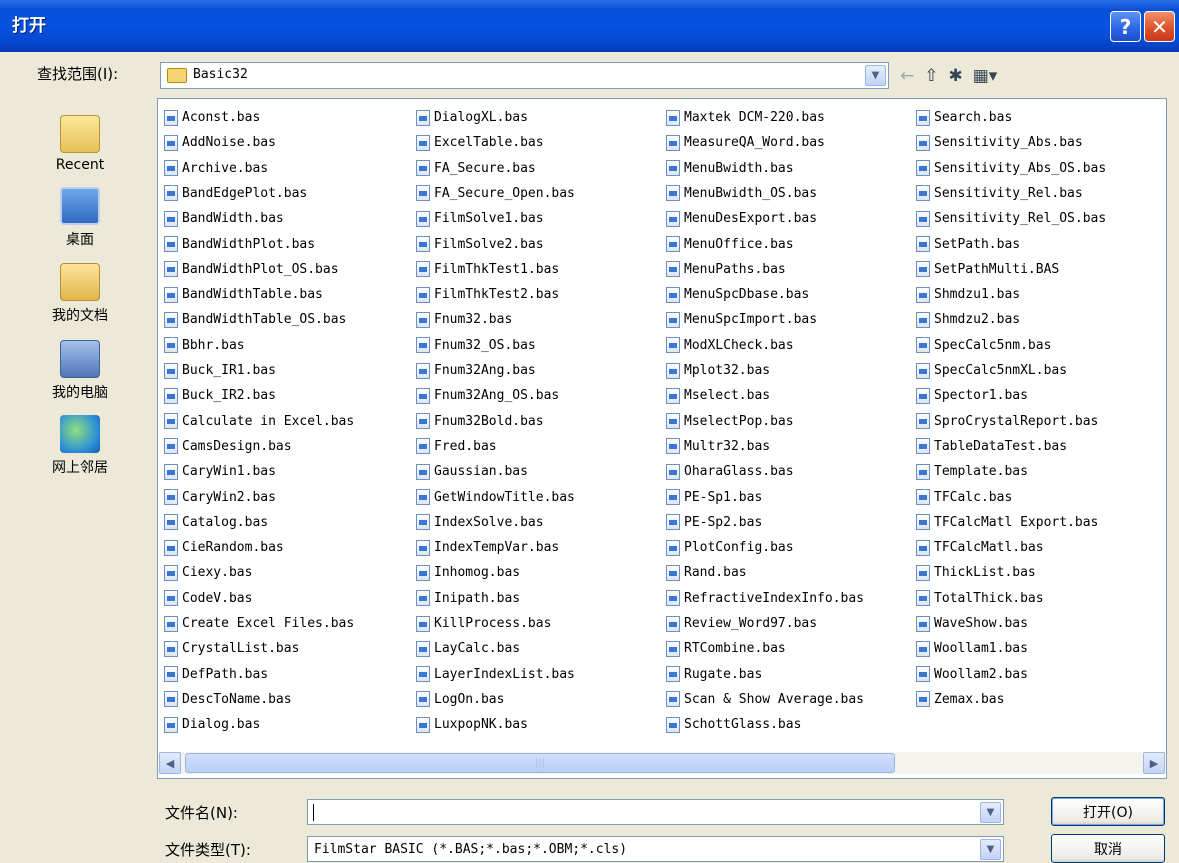 The width and height of the screenshot is (1179, 863). What do you see at coordinates (472, 117) in the screenshot?
I see `file-item: DialogXL.bas` at bounding box center [472, 117].